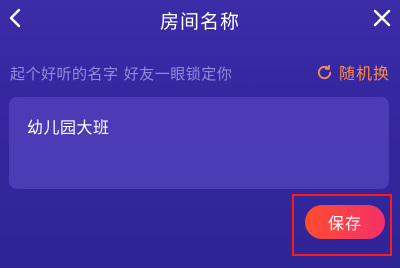  Describe the element at coordinates (345, 222) in the screenshot. I see `save-button: 保存` at that location.